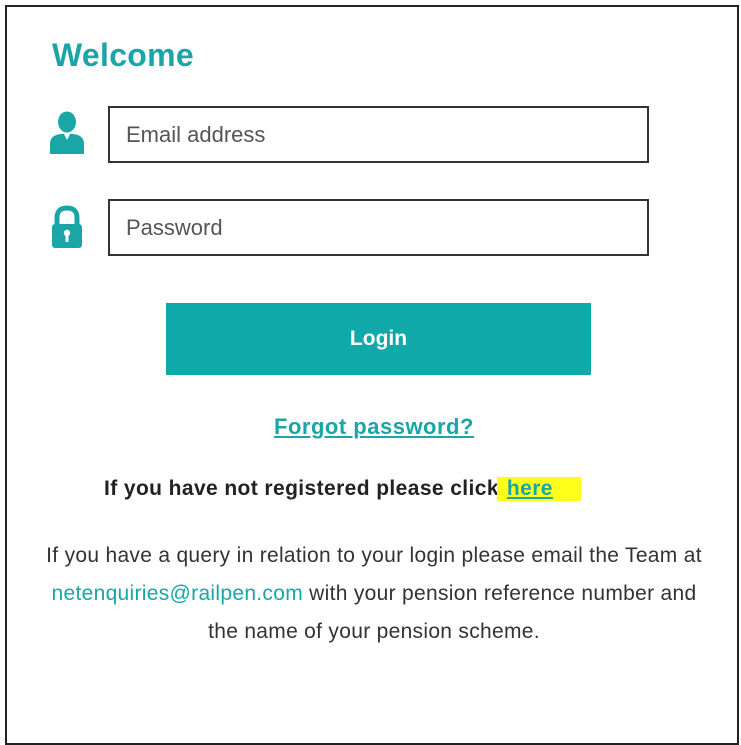 The width and height of the screenshot is (741, 745). I want to click on user-icon, so click(67, 132).